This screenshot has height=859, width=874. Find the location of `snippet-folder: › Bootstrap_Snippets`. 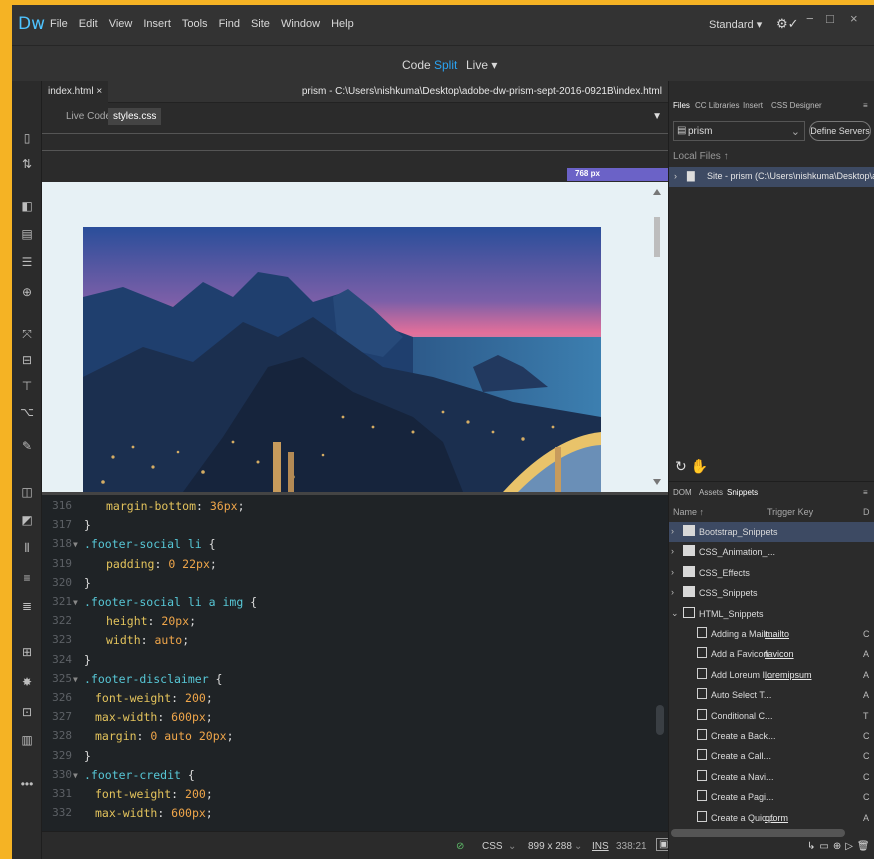

snippet-folder: › Bootstrap_Snippets is located at coordinates (771, 532).